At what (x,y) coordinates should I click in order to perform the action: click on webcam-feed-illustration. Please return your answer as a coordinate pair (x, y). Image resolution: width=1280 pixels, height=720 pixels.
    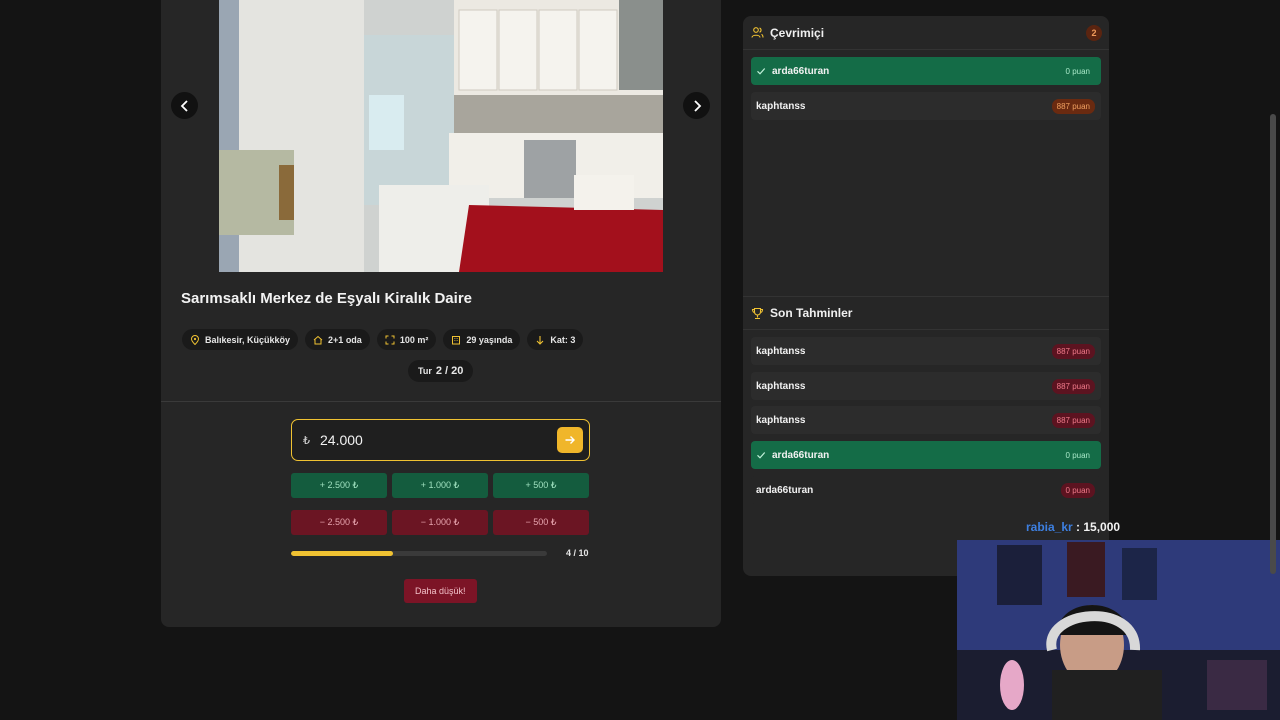
    Looking at the image, I should click on (1118, 630).